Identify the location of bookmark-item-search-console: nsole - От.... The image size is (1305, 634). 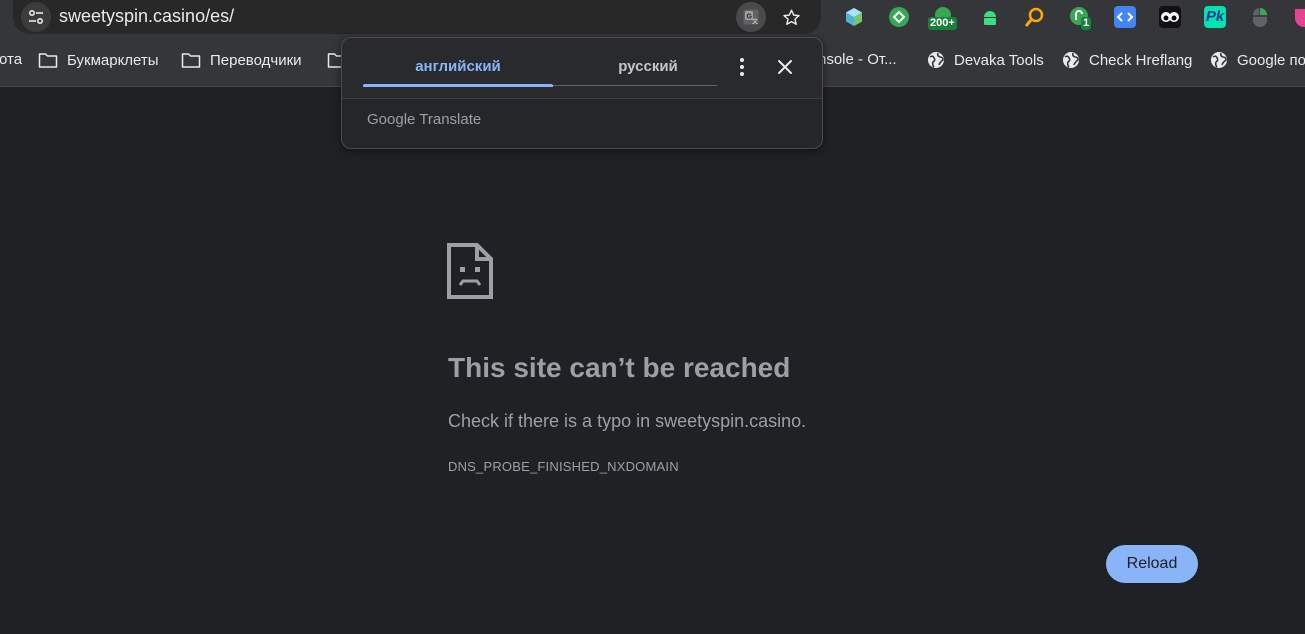
(857, 59).